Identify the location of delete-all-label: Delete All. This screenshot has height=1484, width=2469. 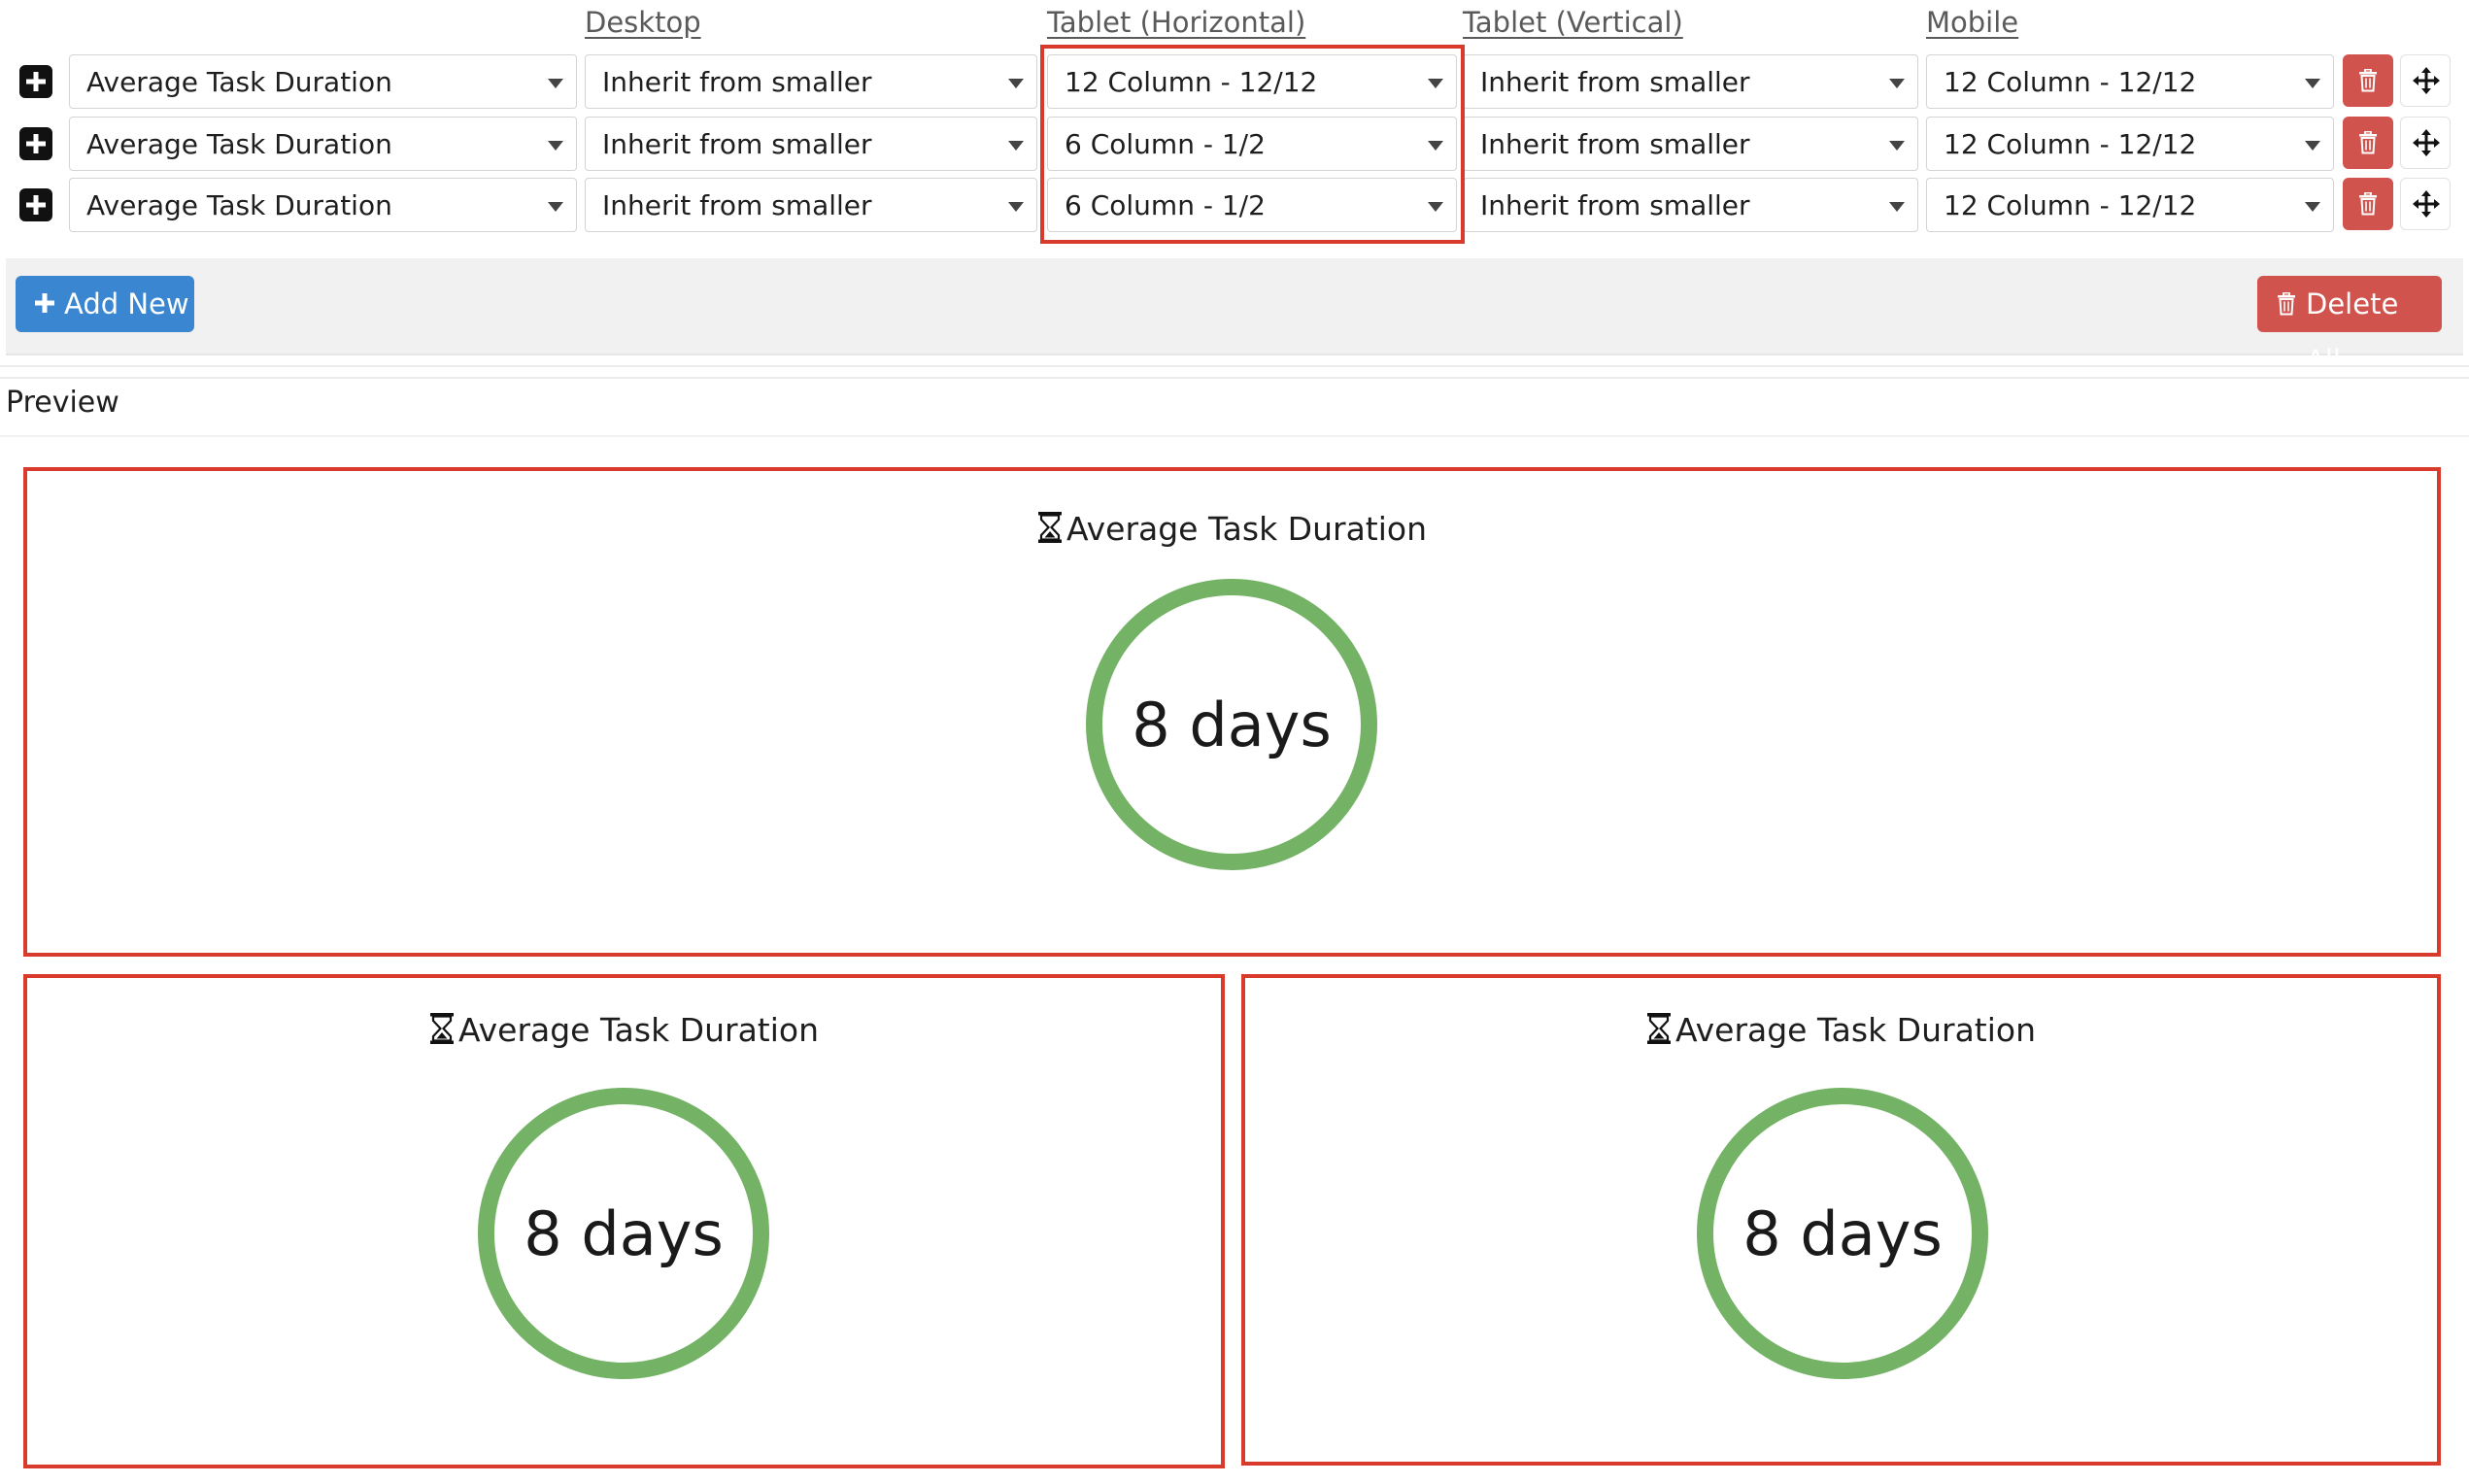
(2352, 332).